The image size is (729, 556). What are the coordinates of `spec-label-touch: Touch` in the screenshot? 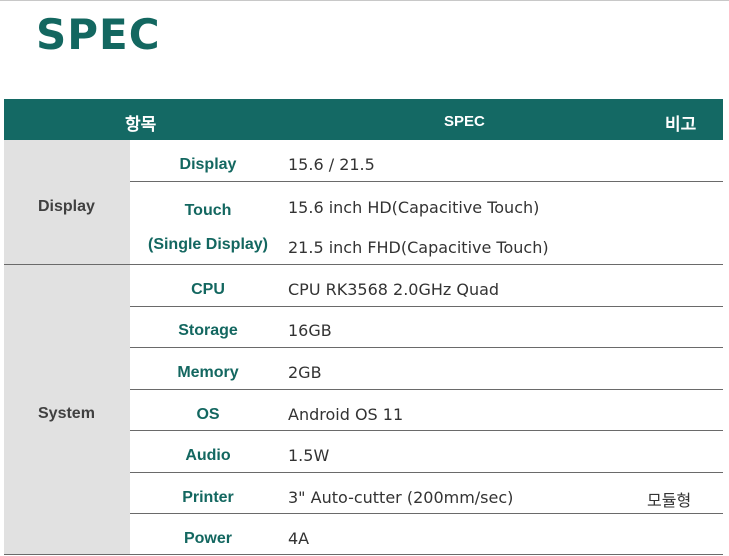 It's located at (208, 210).